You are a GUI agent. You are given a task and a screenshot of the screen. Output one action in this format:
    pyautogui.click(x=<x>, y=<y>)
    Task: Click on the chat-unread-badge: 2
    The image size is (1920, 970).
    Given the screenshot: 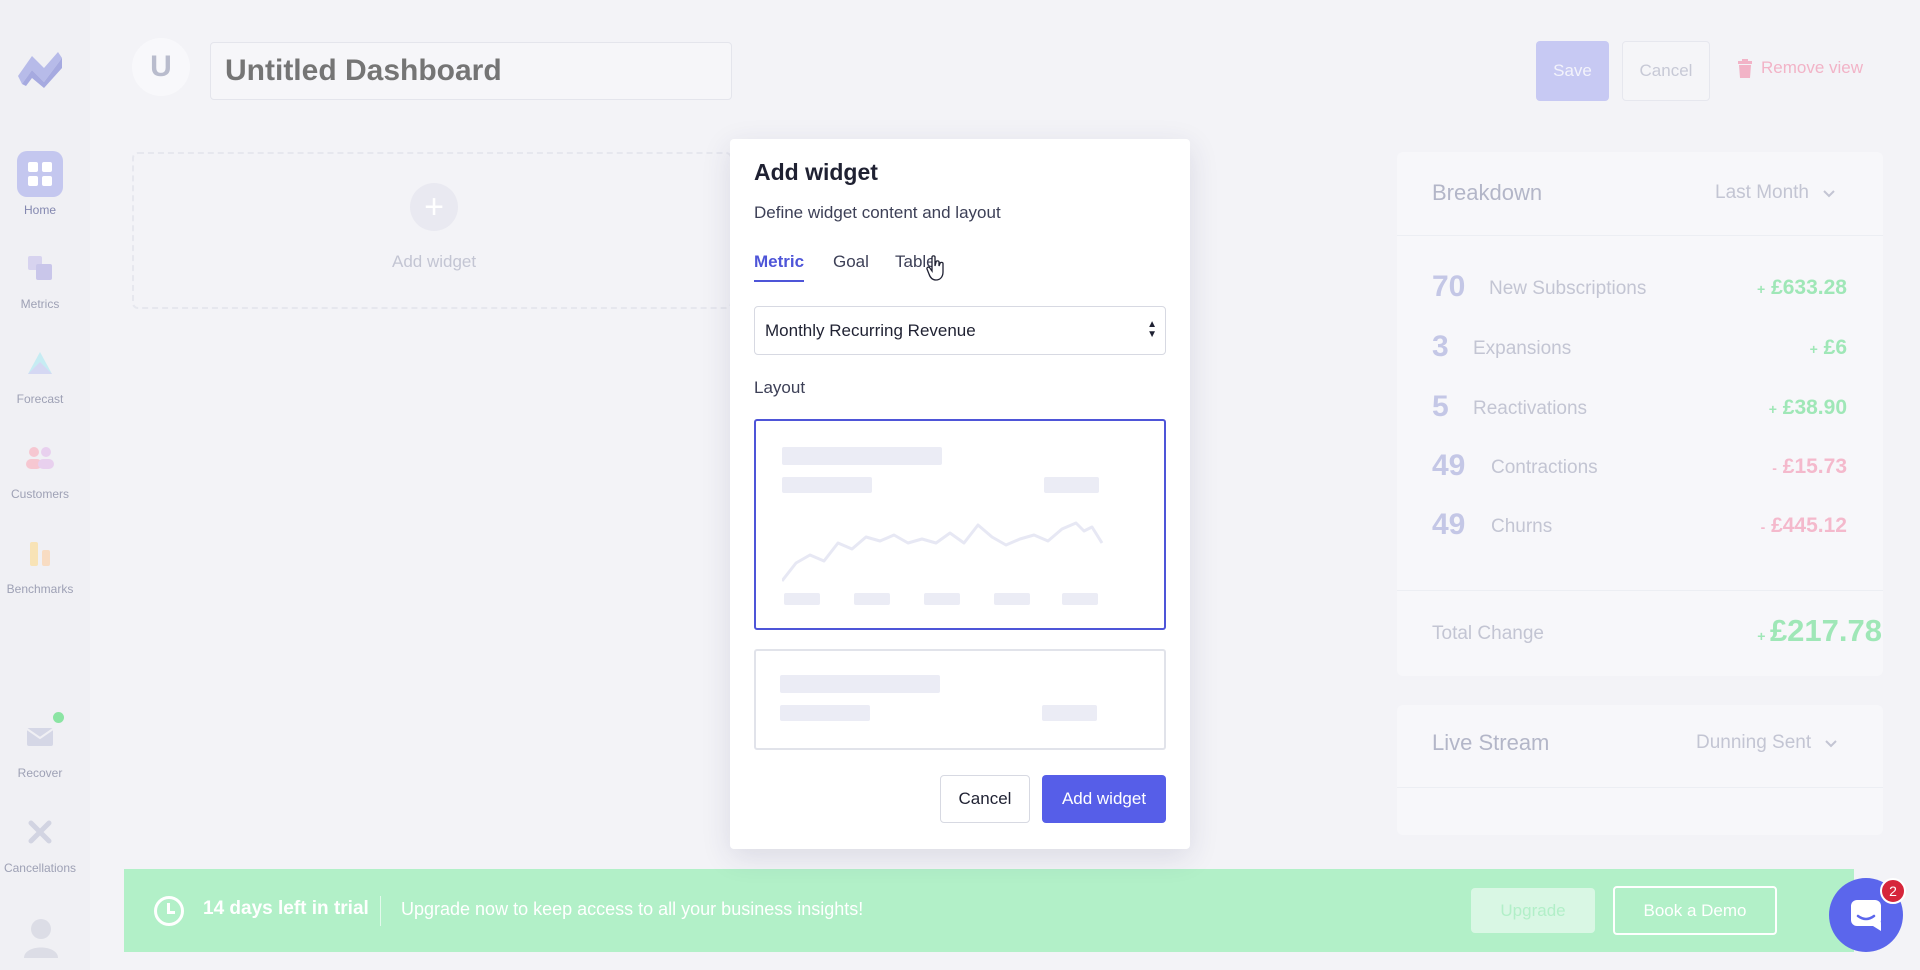 What is the action you would take?
    pyautogui.click(x=1893, y=891)
    